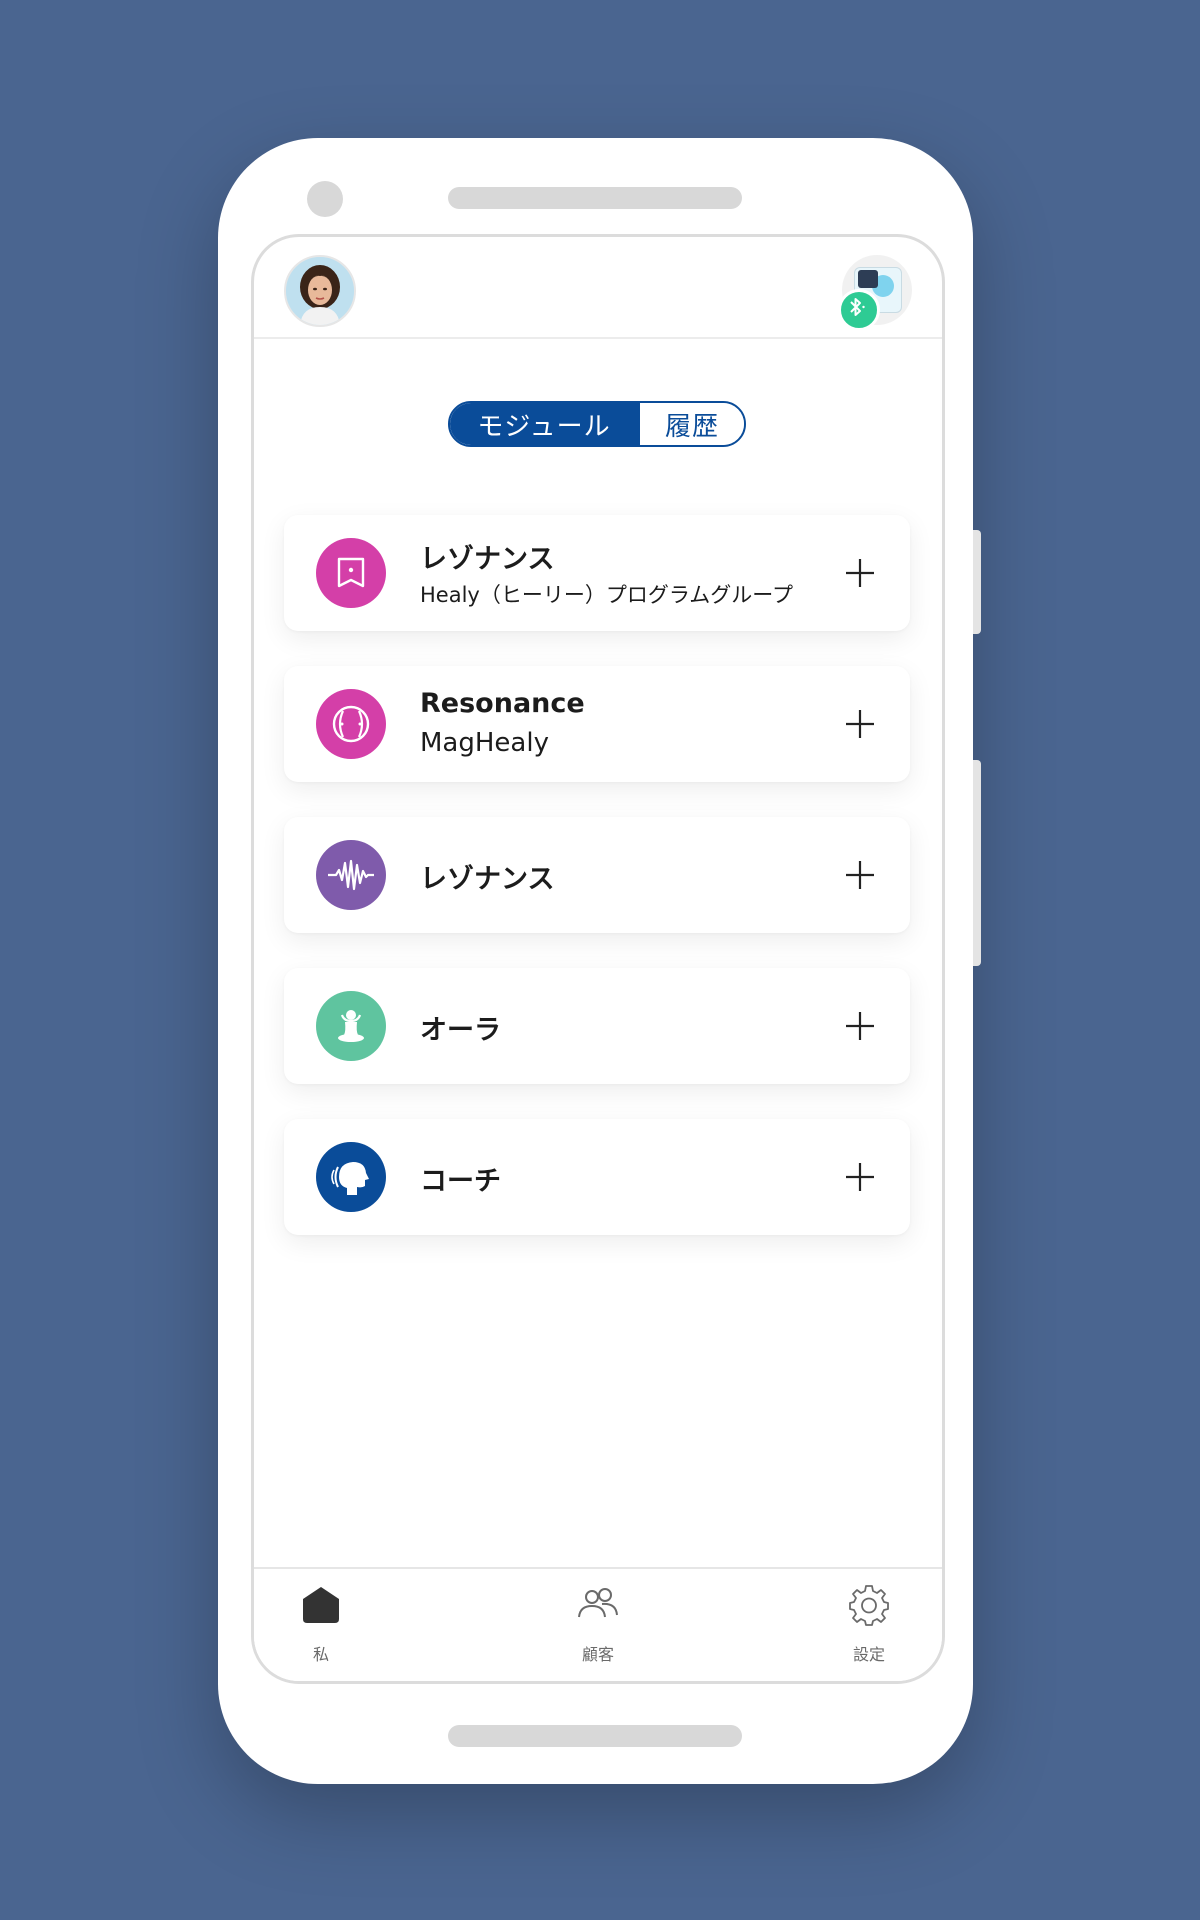  I want to click on meditation-figure-icon, so click(351, 1026).